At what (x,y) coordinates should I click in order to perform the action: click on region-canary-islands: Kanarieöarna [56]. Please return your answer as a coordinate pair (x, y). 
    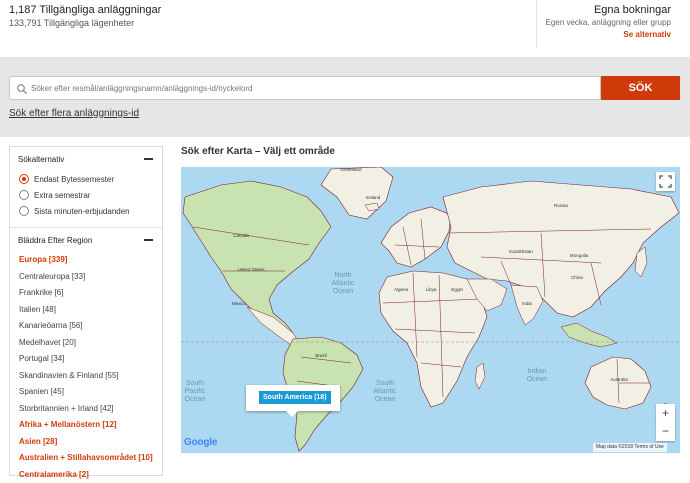
    Looking at the image, I should click on (86, 326).